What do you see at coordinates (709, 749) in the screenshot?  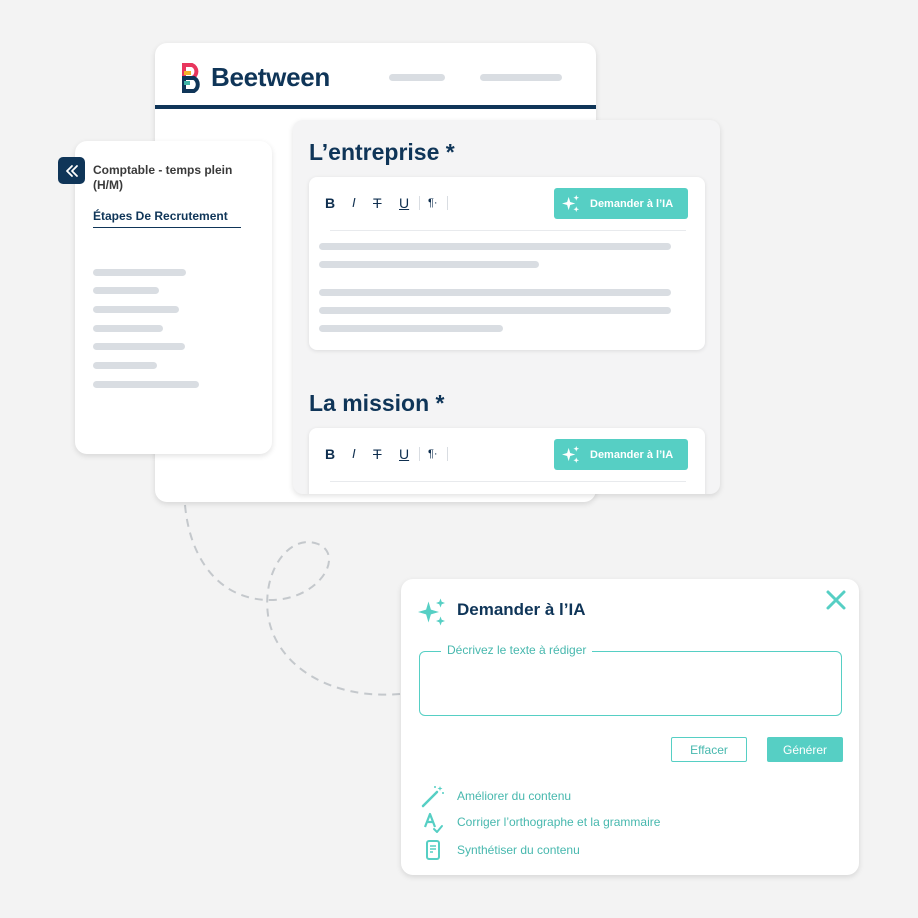 I see `clear-button: Effacer` at bounding box center [709, 749].